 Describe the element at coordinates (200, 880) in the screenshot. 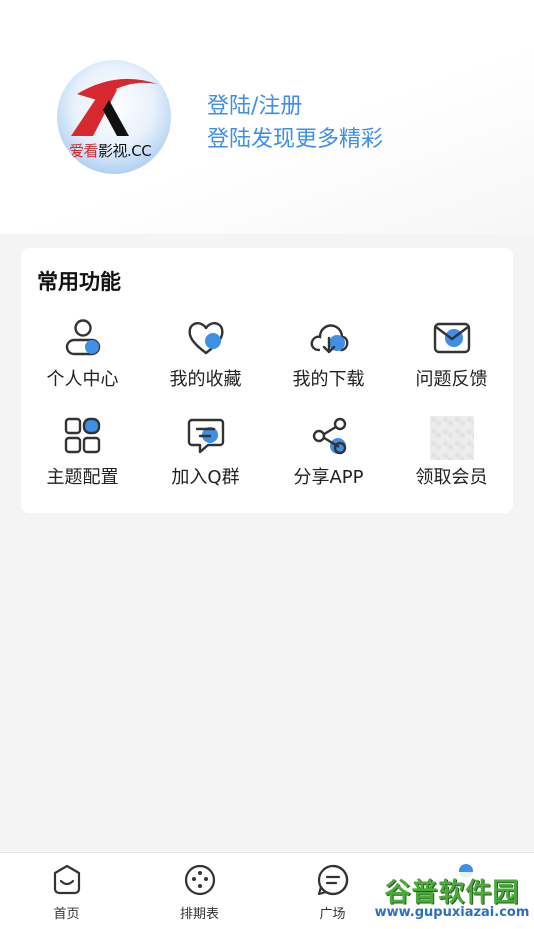

I see `schedule-icon` at that location.